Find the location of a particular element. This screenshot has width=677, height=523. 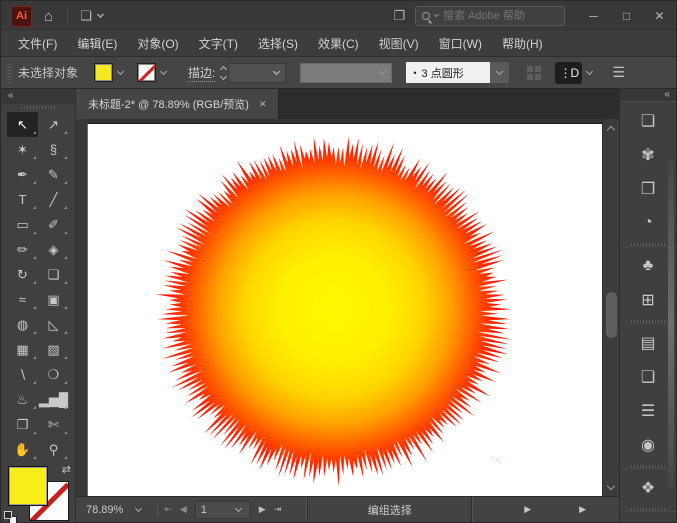

vertical-scrollbar is located at coordinates (610, 307).